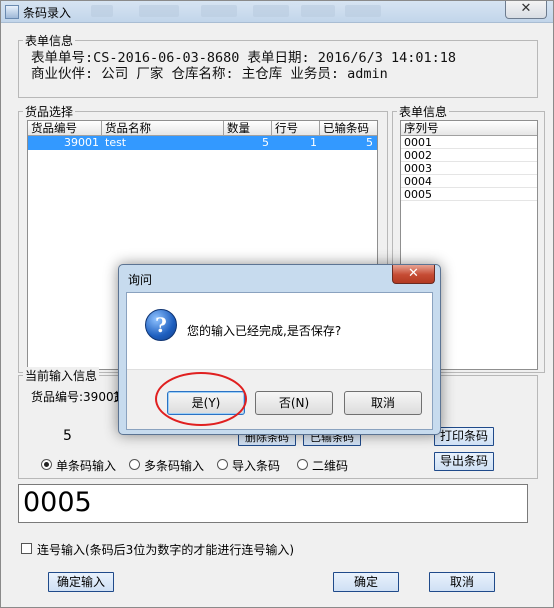 This screenshot has height=608, width=554. What do you see at coordinates (174, 465) in the screenshot?
I see `mode-multi-label: 多条码输入` at bounding box center [174, 465].